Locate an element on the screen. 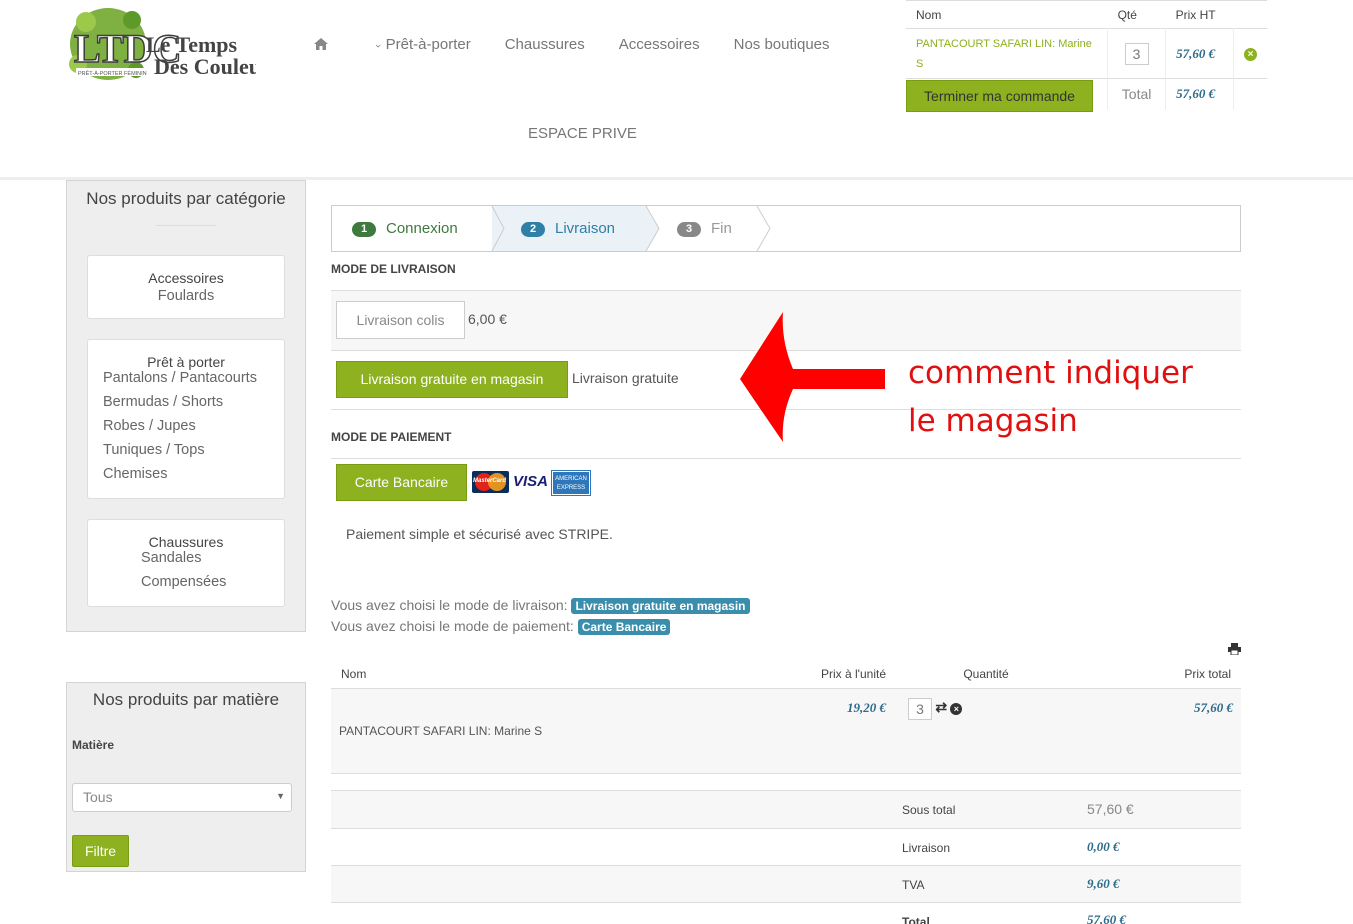 The width and height of the screenshot is (1353, 924). finish-order-button: Terminer ma commande is located at coordinates (999, 96).